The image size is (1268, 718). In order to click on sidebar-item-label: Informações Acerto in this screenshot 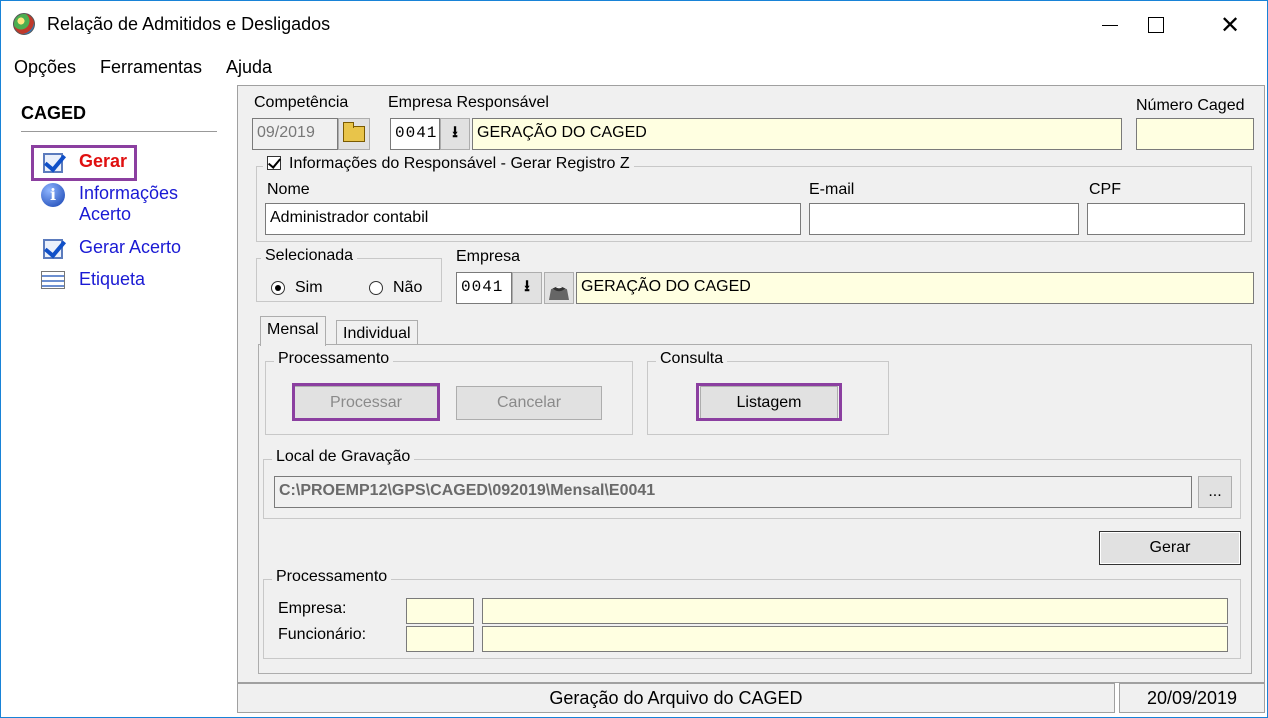, I will do `click(128, 204)`.